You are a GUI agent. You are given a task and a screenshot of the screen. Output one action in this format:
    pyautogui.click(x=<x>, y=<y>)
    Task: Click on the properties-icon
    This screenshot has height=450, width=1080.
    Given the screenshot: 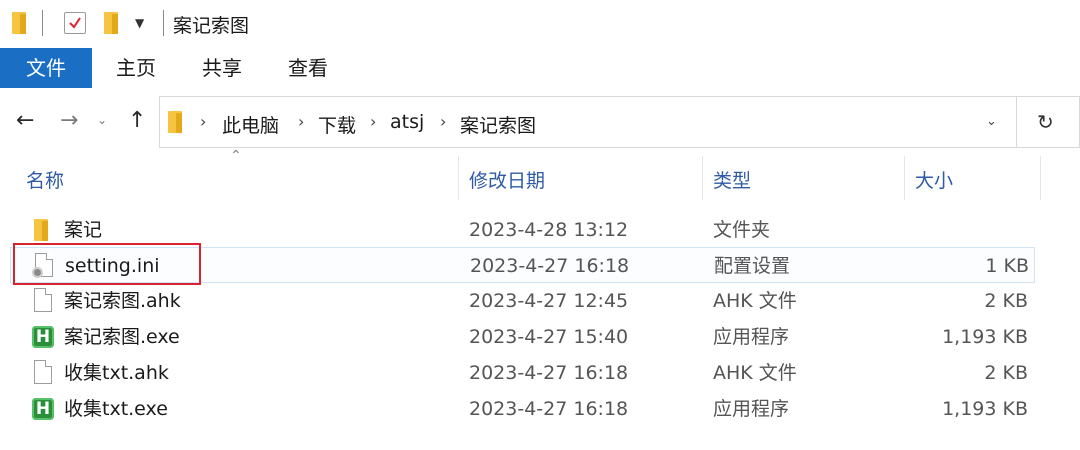 What is the action you would take?
    pyautogui.click(x=75, y=23)
    